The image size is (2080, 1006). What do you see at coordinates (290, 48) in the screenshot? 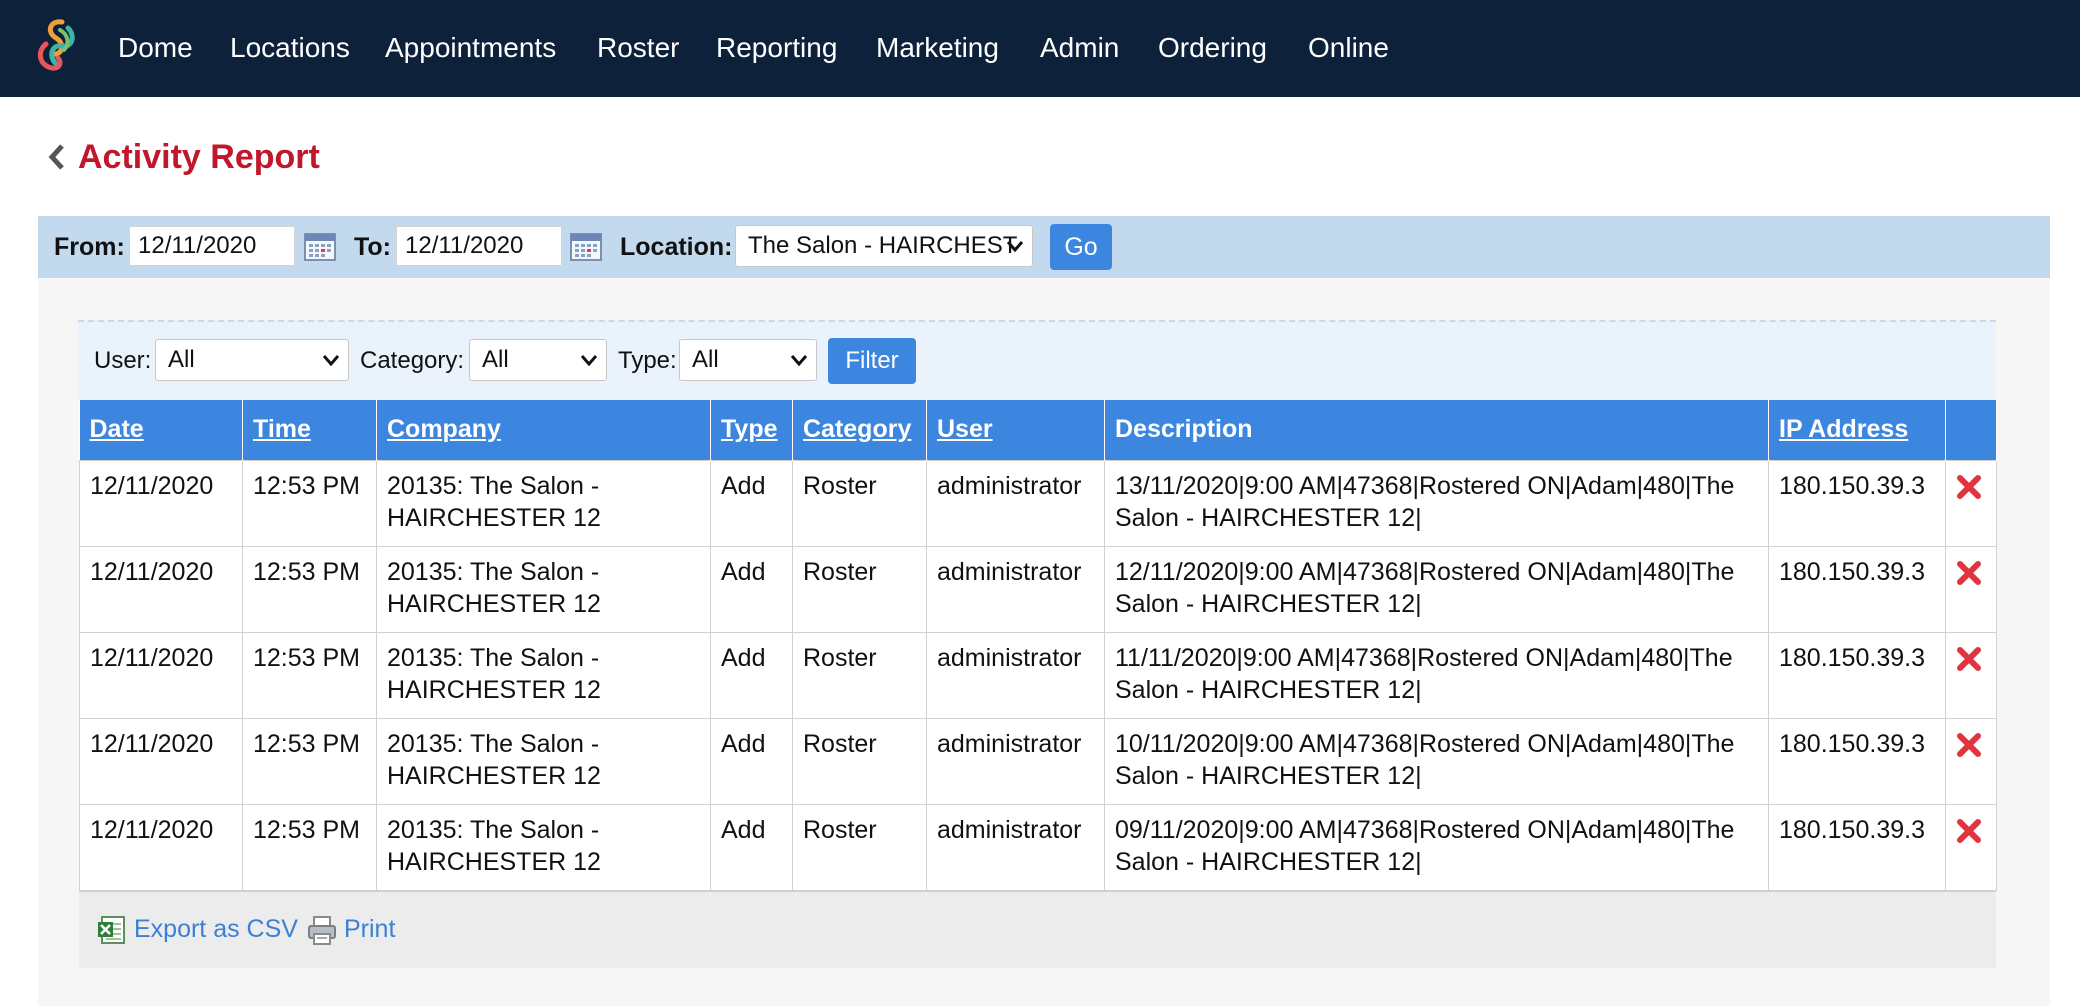
I see `nav-locations: Locations` at bounding box center [290, 48].